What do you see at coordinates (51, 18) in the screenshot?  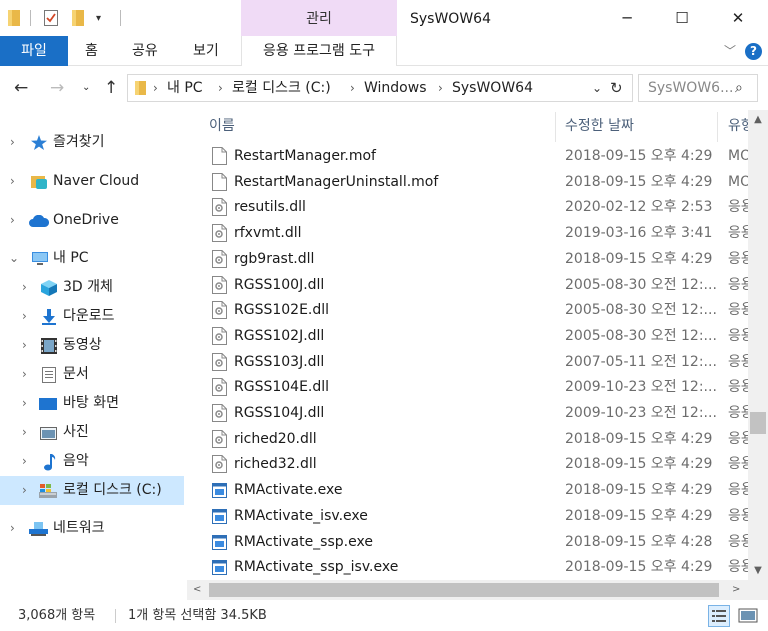 I see `properties-icon` at bounding box center [51, 18].